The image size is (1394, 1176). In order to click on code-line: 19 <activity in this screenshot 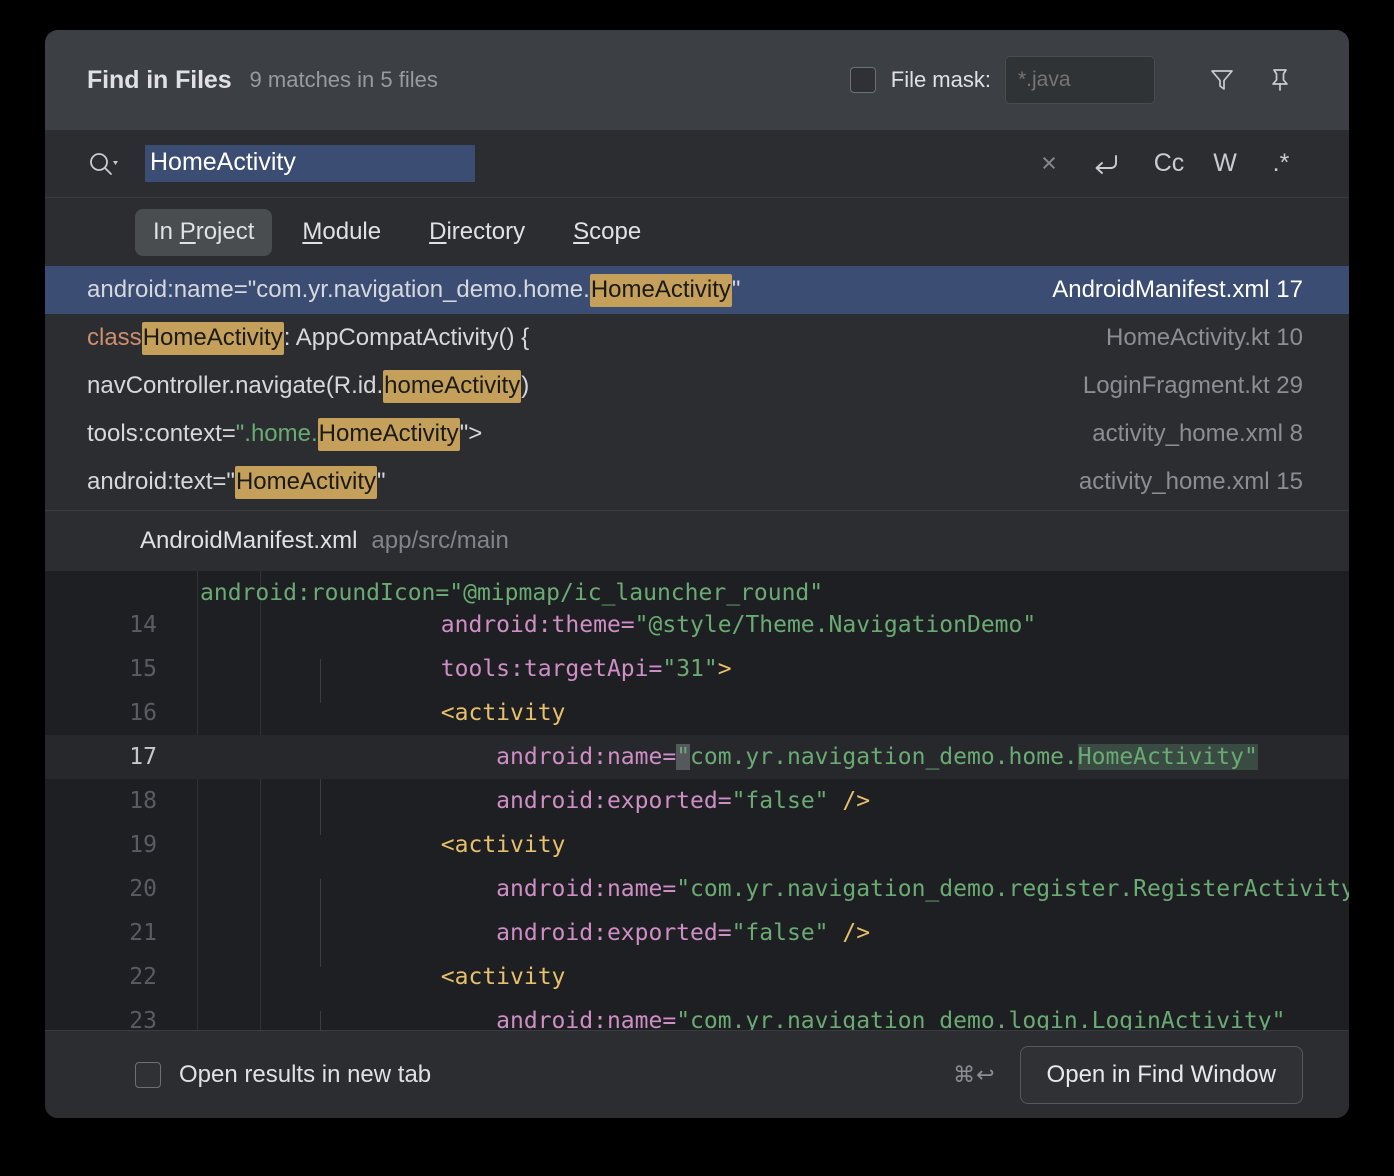, I will do `click(697, 845)`.